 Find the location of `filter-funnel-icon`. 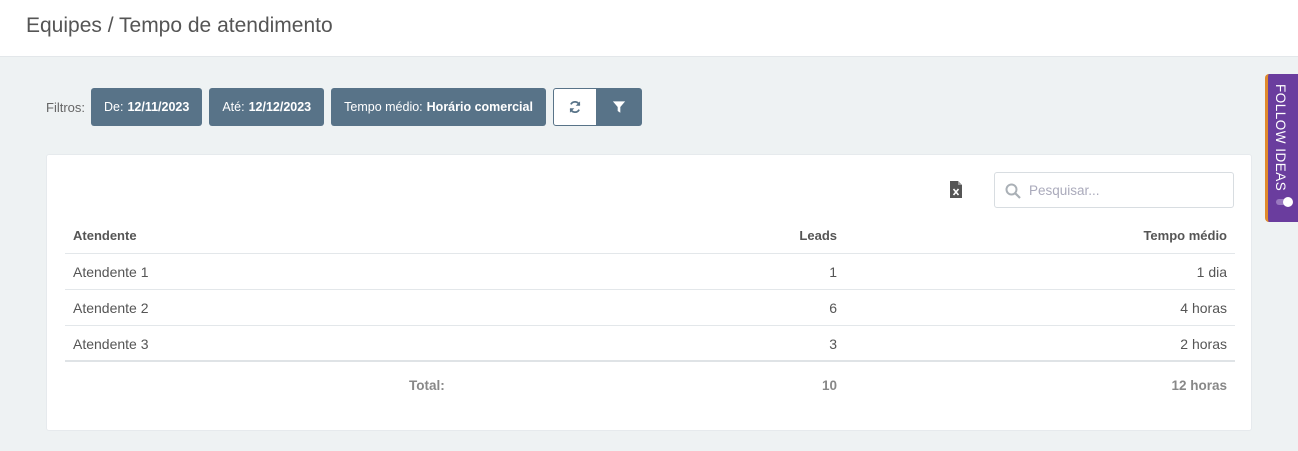

filter-funnel-icon is located at coordinates (619, 107).